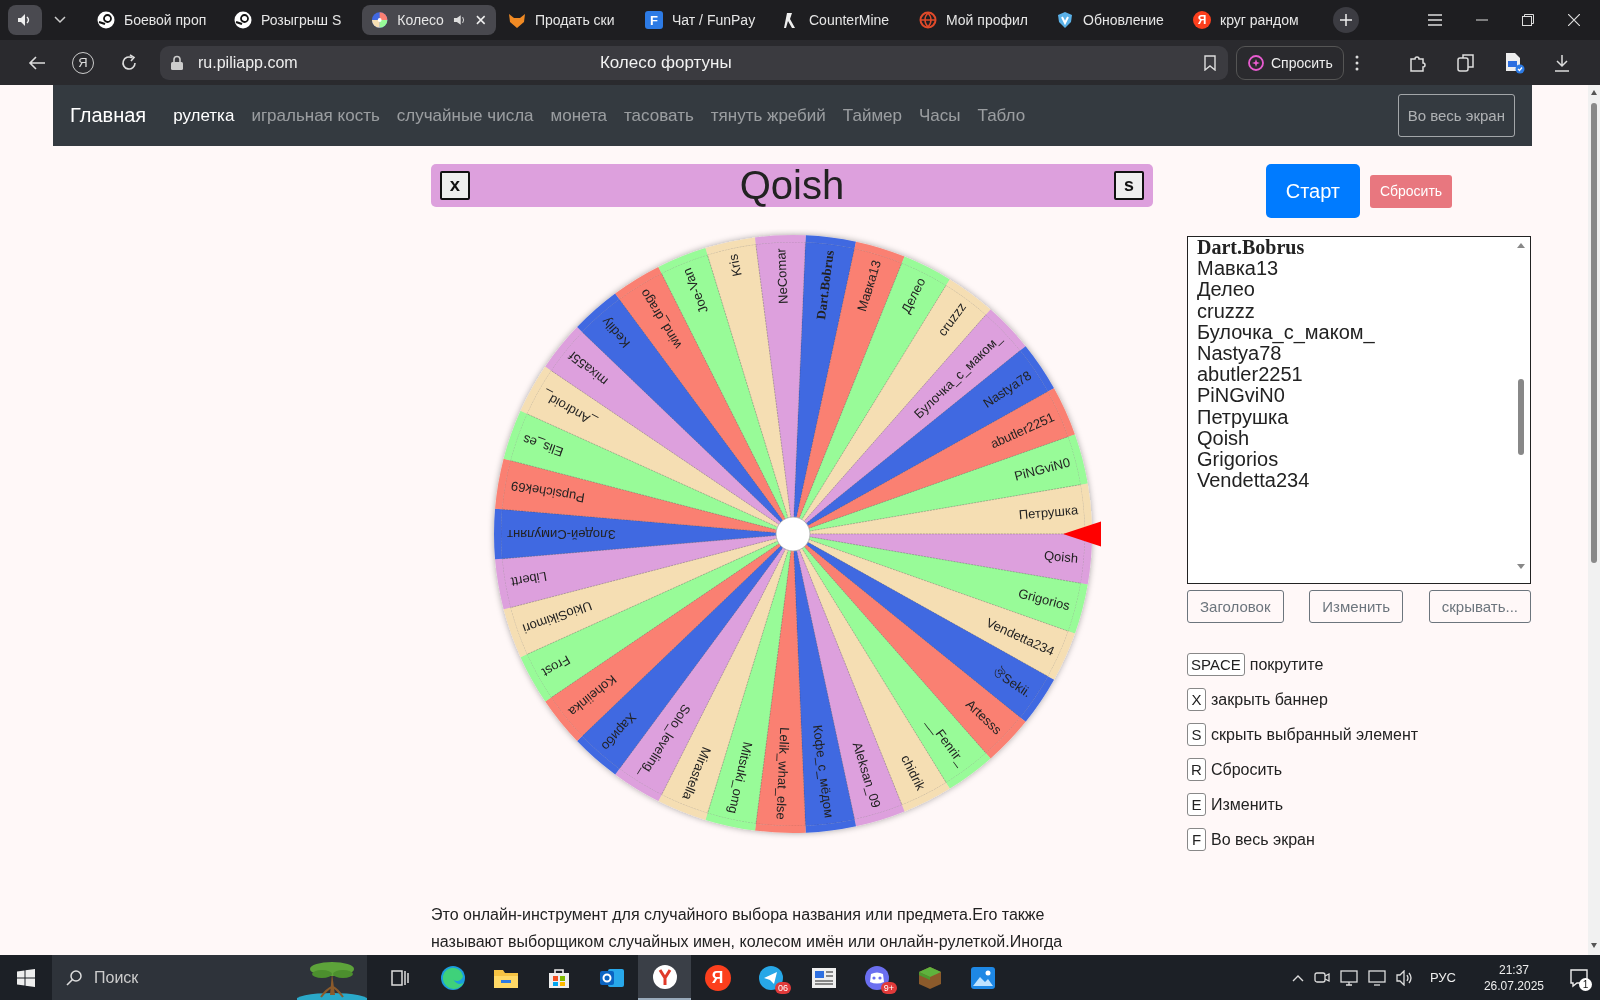  I want to click on segment-label: Петрушка, so click(1048, 512).